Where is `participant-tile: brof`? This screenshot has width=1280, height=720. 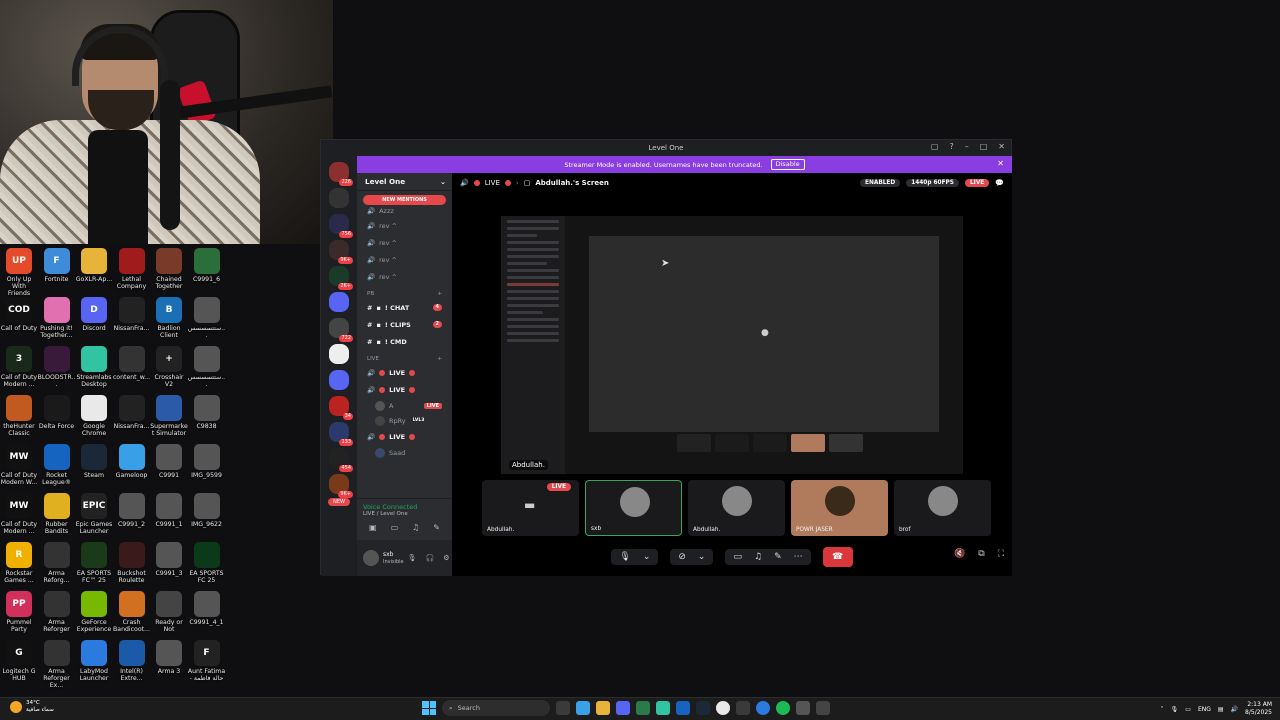
participant-tile: brof is located at coordinates (942, 508).